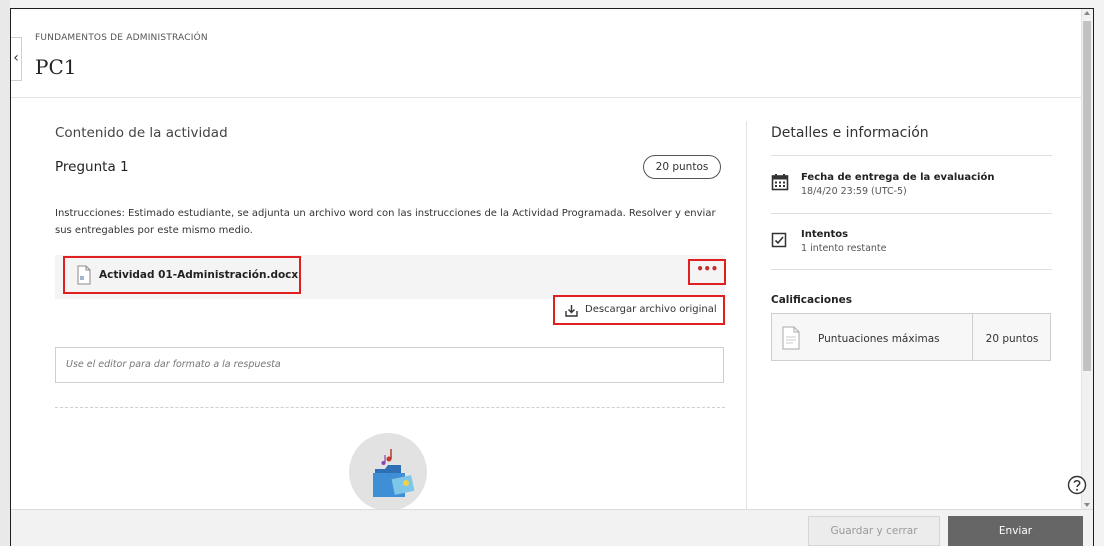  What do you see at coordinates (1012, 339) in the screenshot?
I see `max-score-value: 20 puntos` at bounding box center [1012, 339].